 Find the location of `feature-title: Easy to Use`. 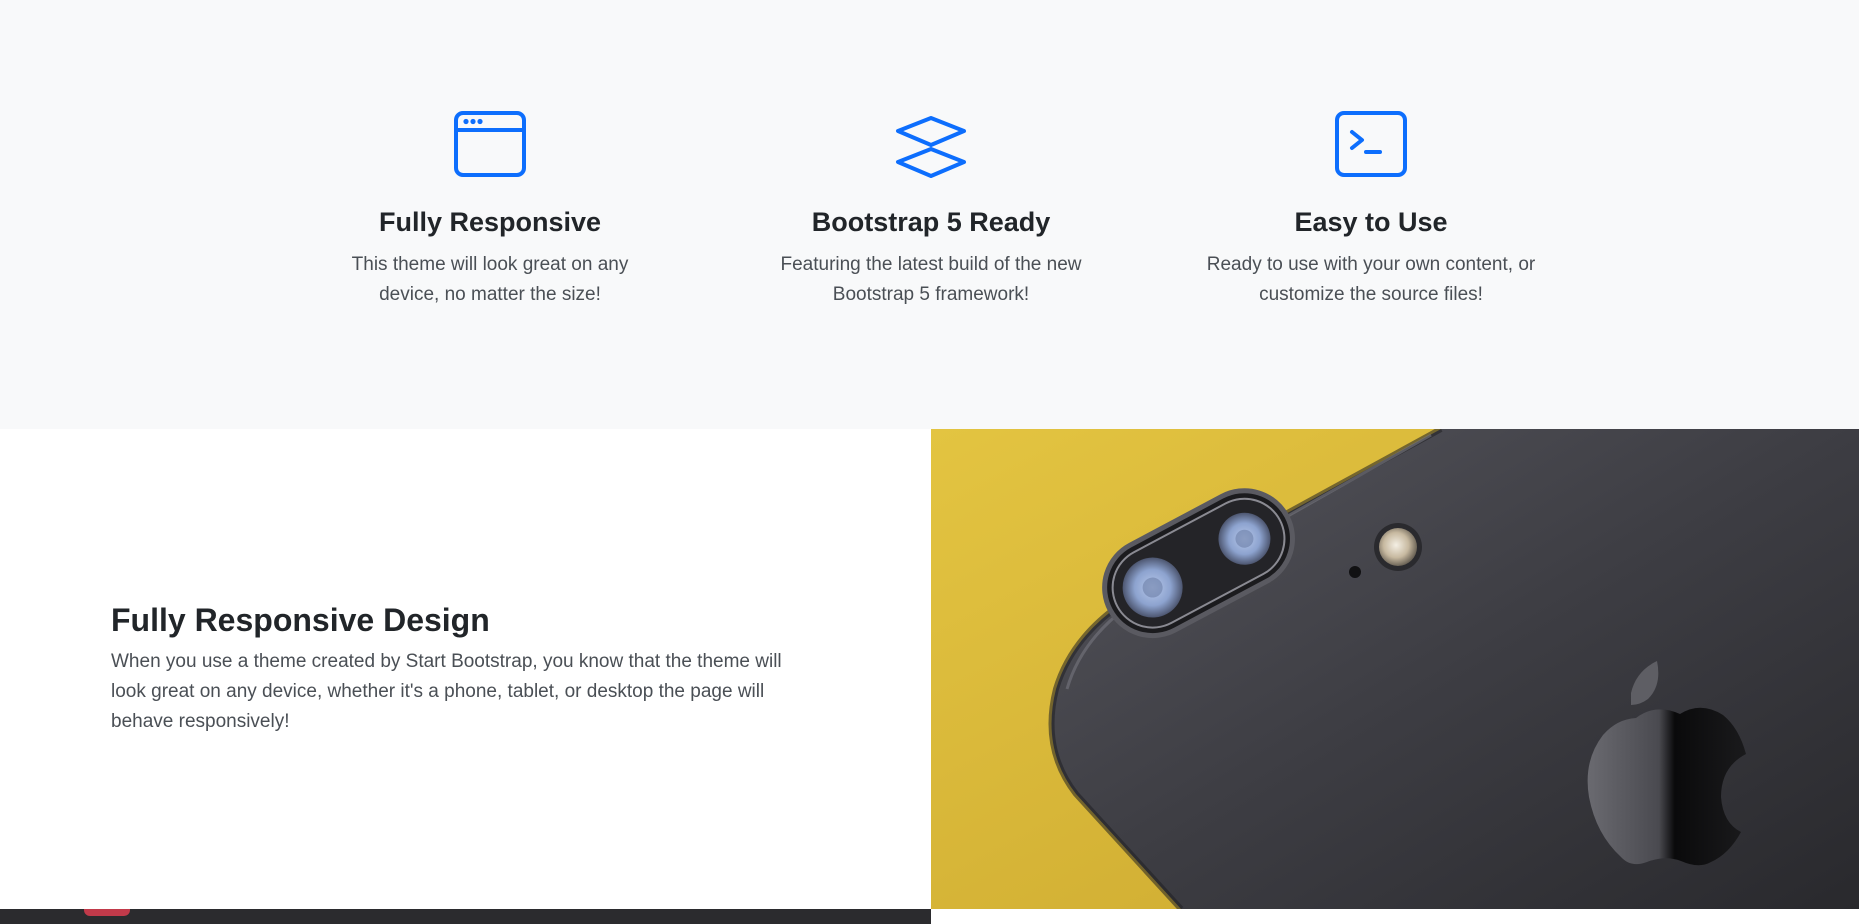

feature-title: Easy to Use is located at coordinates (1371, 222).